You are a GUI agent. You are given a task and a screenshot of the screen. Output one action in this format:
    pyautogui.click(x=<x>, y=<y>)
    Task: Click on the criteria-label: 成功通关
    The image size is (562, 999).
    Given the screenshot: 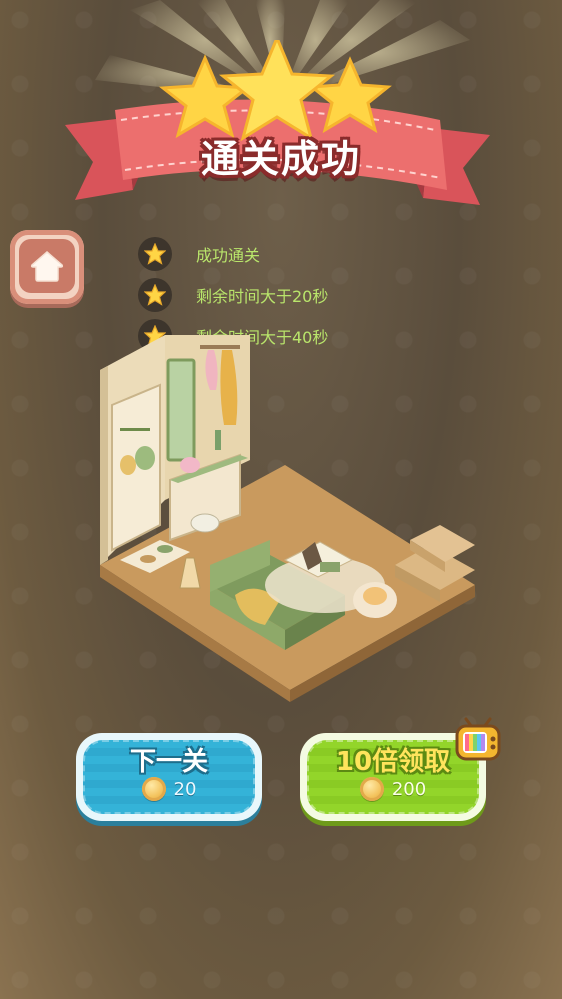 What is the action you would take?
    pyautogui.click(x=228, y=255)
    